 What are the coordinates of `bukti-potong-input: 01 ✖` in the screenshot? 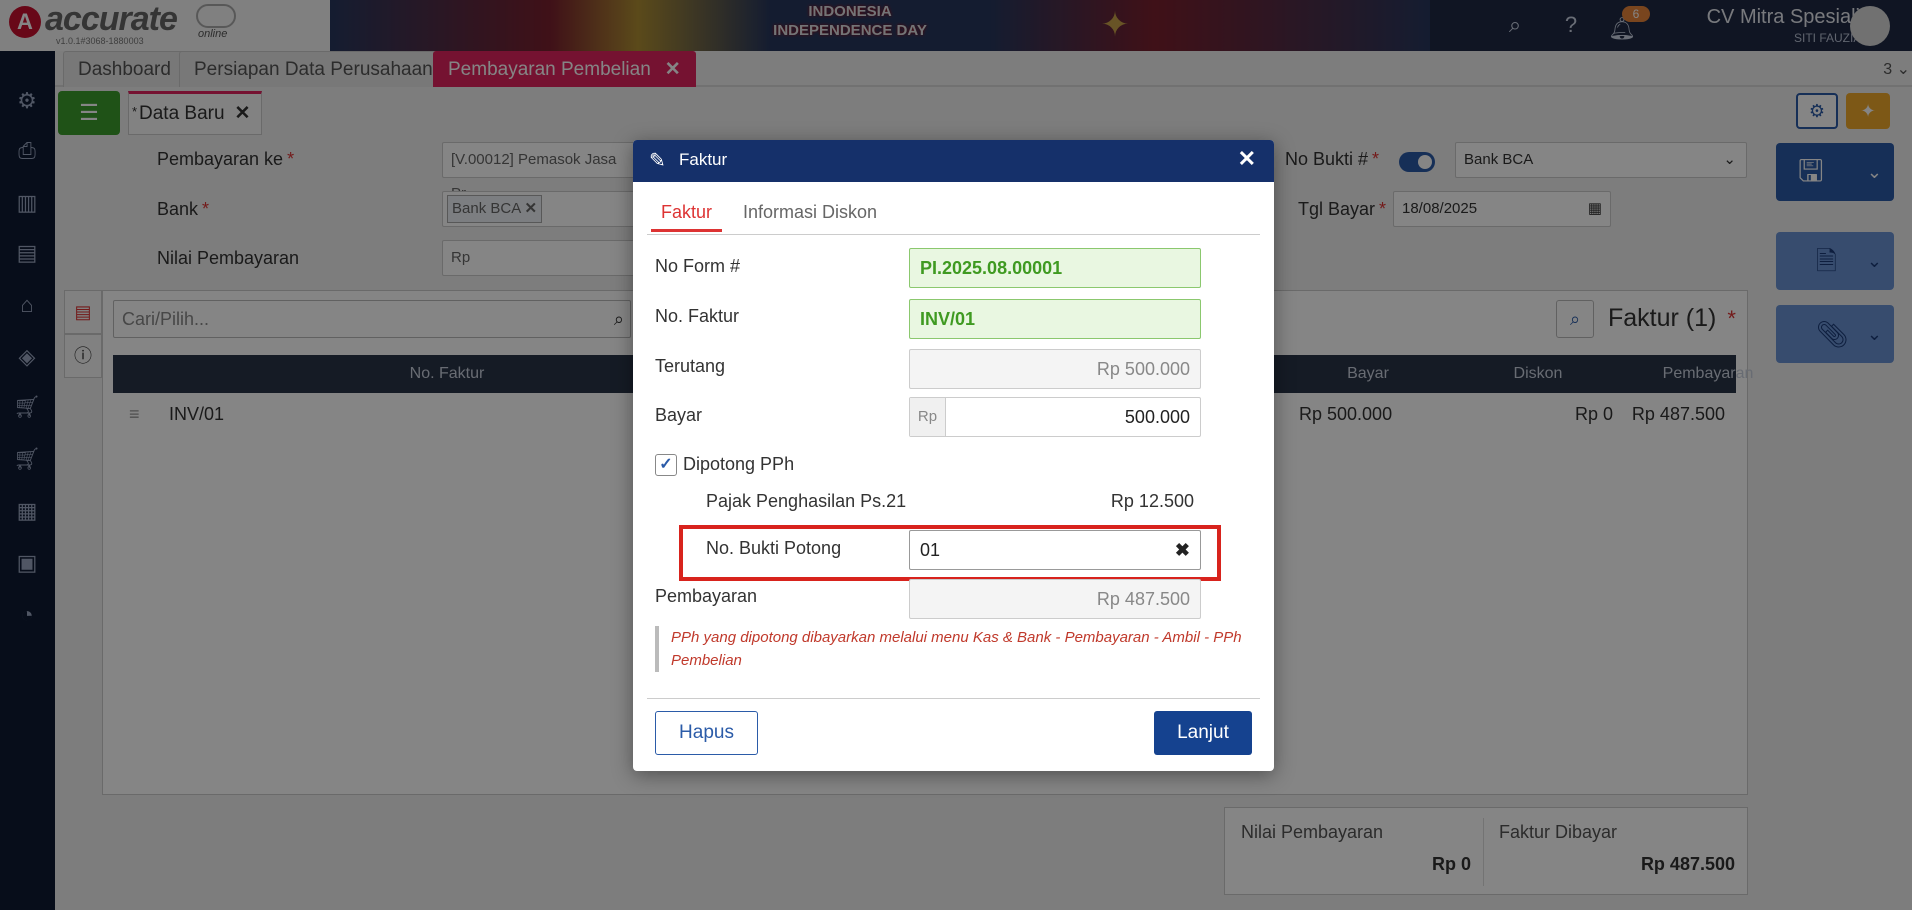 It's located at (1055, 550).